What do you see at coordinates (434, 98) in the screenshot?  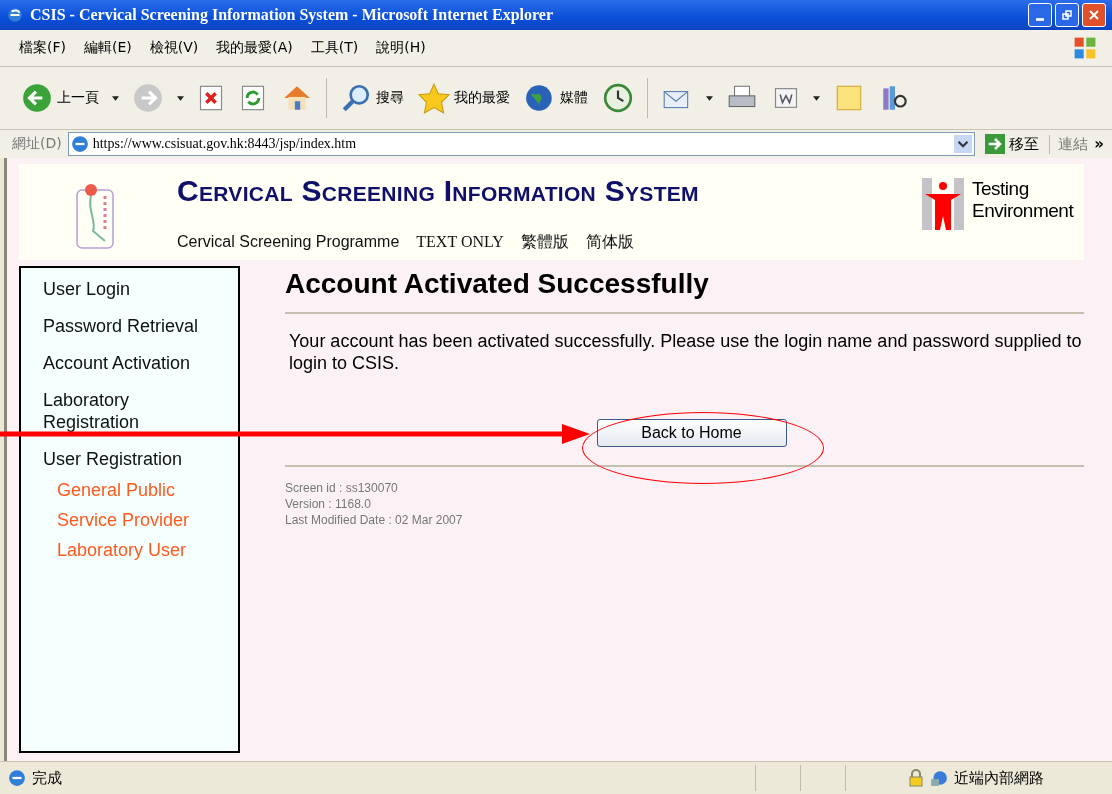 I see `star-icon` at bounding box center [434, 98].